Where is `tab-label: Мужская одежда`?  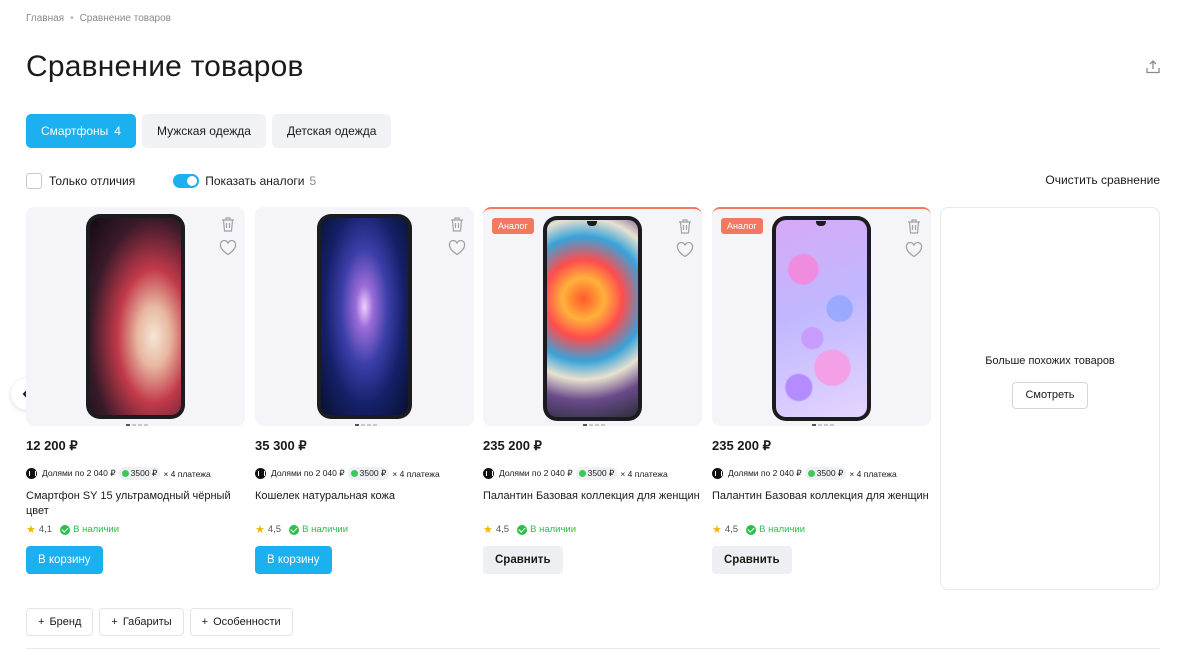 tab-label: Мужская одежда is located at coordinates (203, 131).